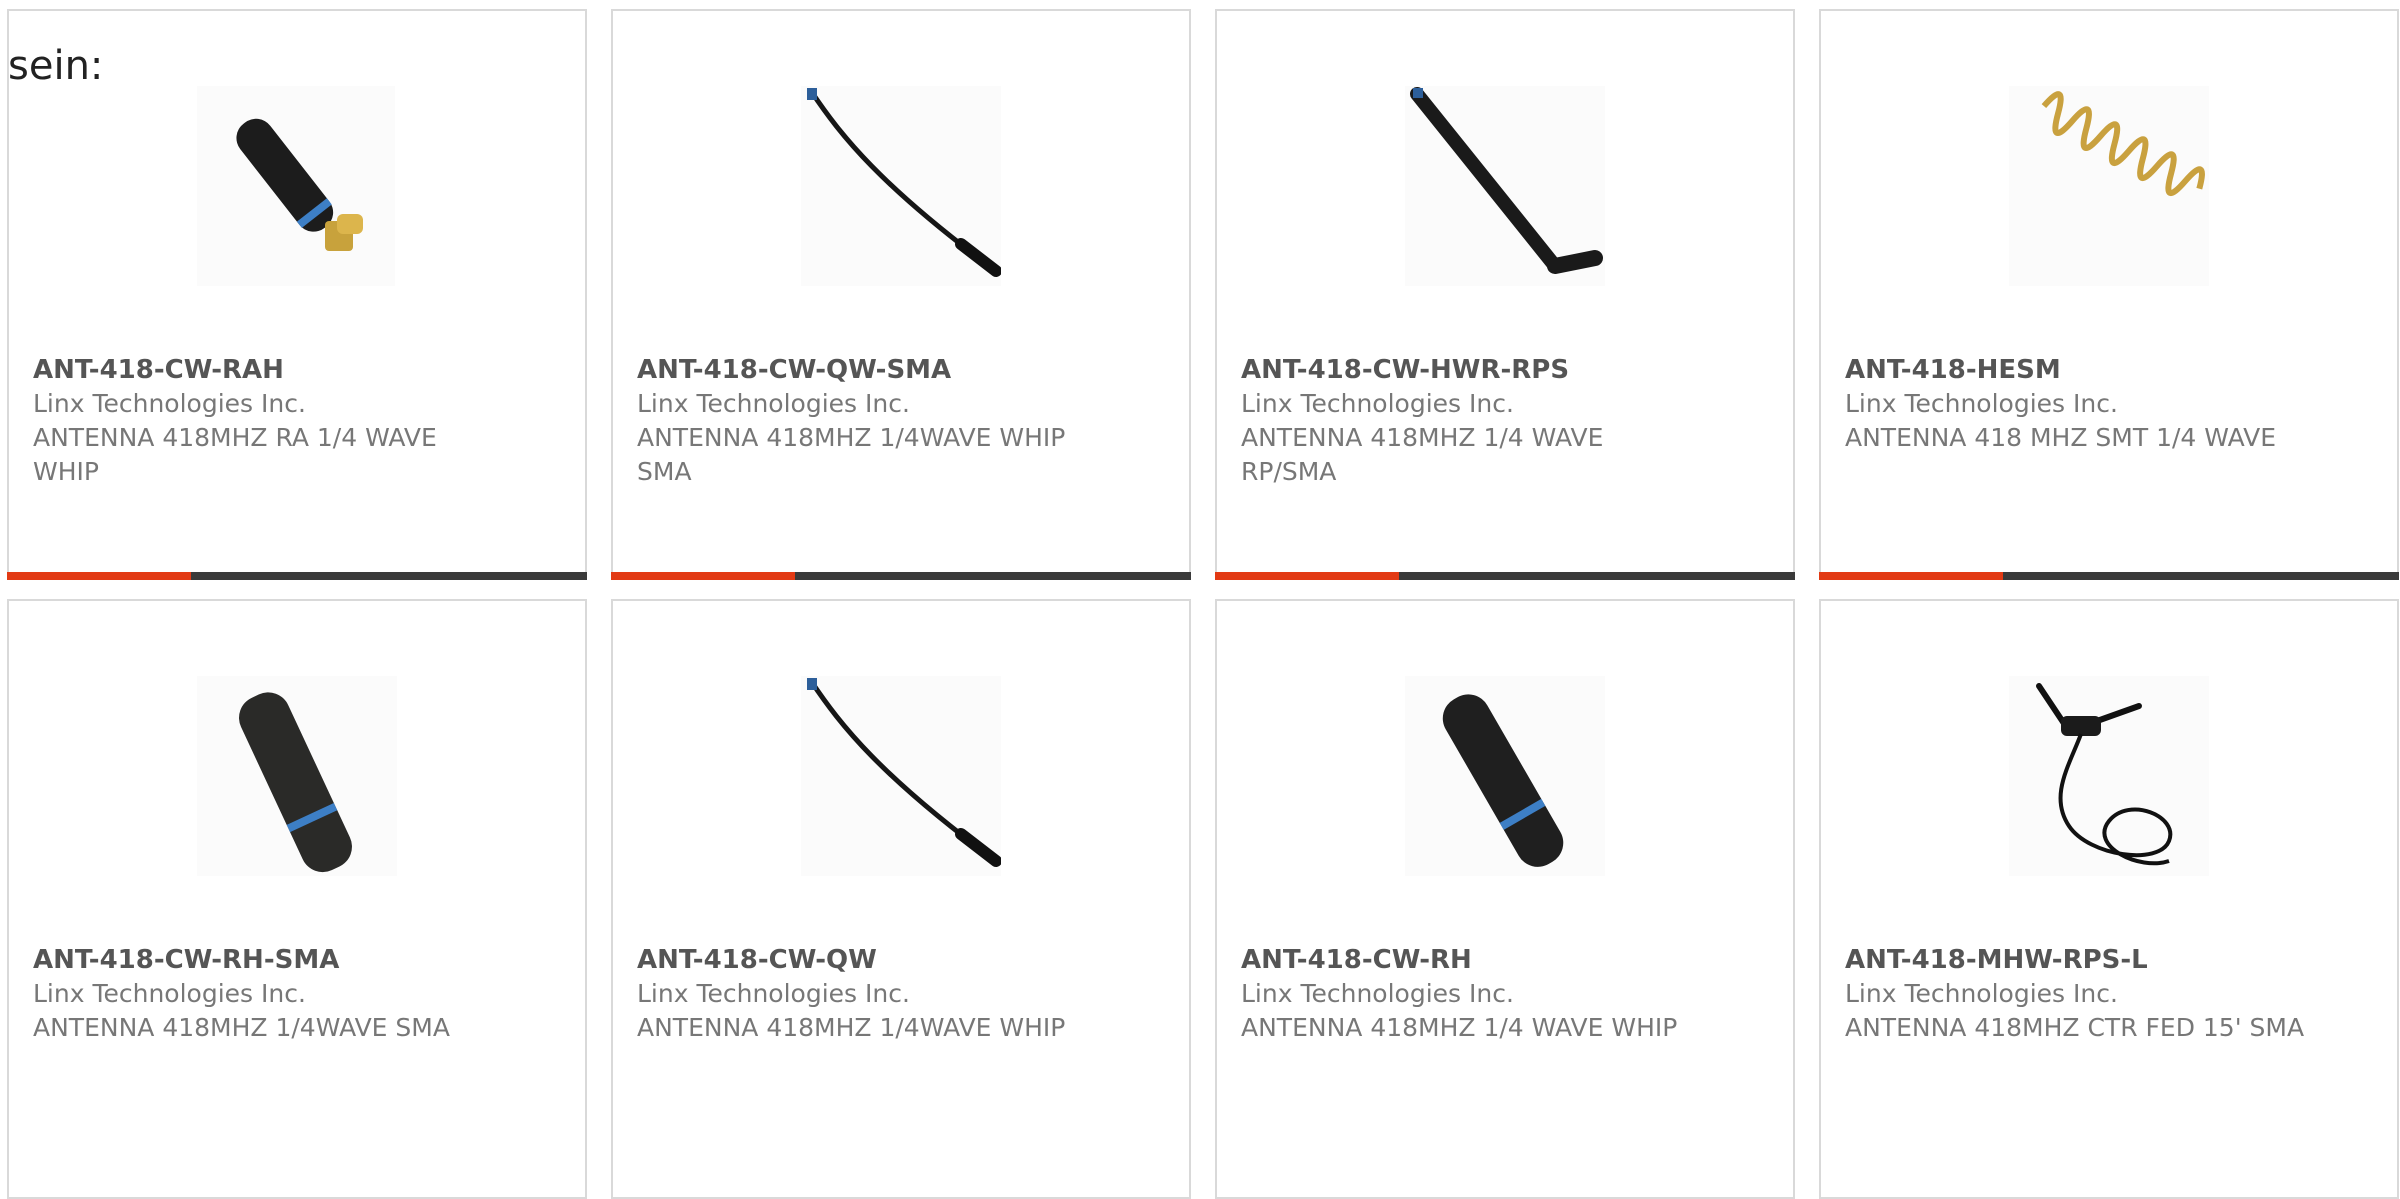  I want to click on part-number-link: ANT-418-CW-RAH, so click(263, 370).